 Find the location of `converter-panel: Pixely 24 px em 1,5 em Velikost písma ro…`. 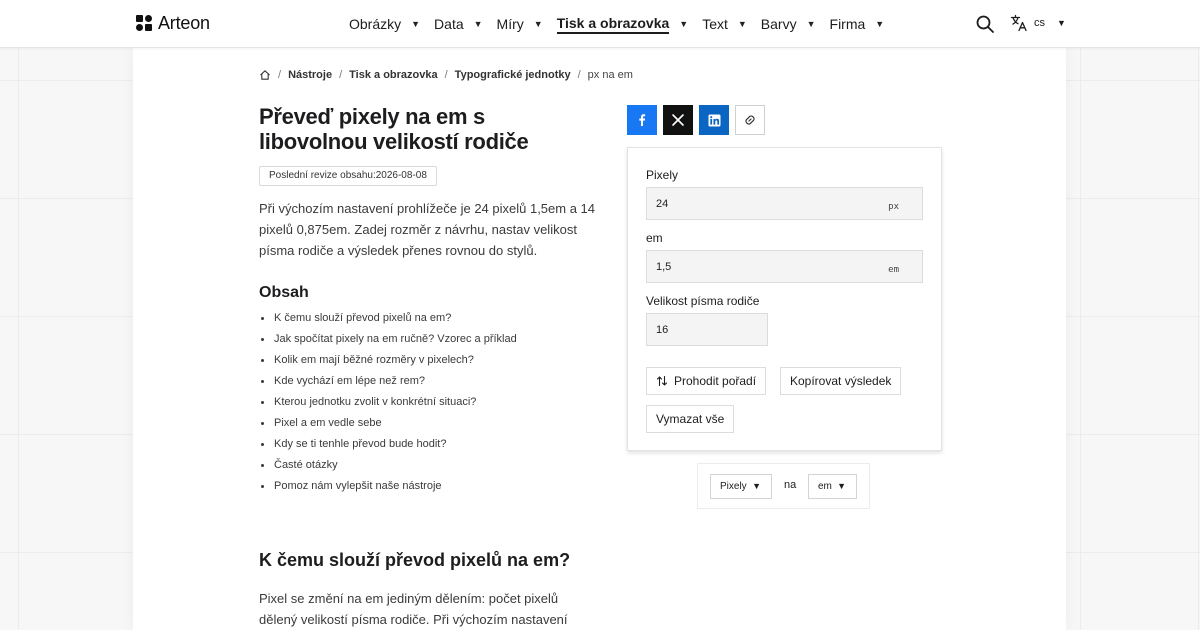

converter-panel: Pixely 24 px em 1,5 em Velikost písma ro… is located at coordinates (784, 299).